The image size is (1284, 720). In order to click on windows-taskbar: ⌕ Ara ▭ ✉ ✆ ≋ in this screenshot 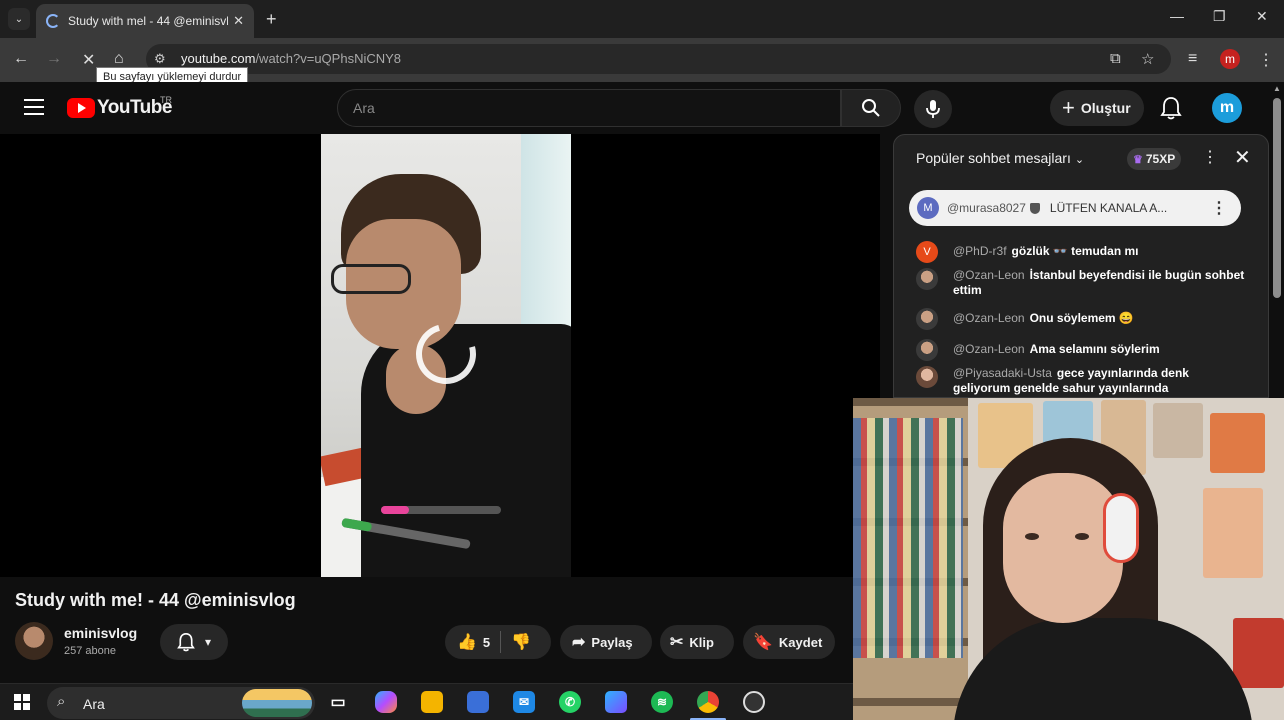, I will do `click(426, 701)`.